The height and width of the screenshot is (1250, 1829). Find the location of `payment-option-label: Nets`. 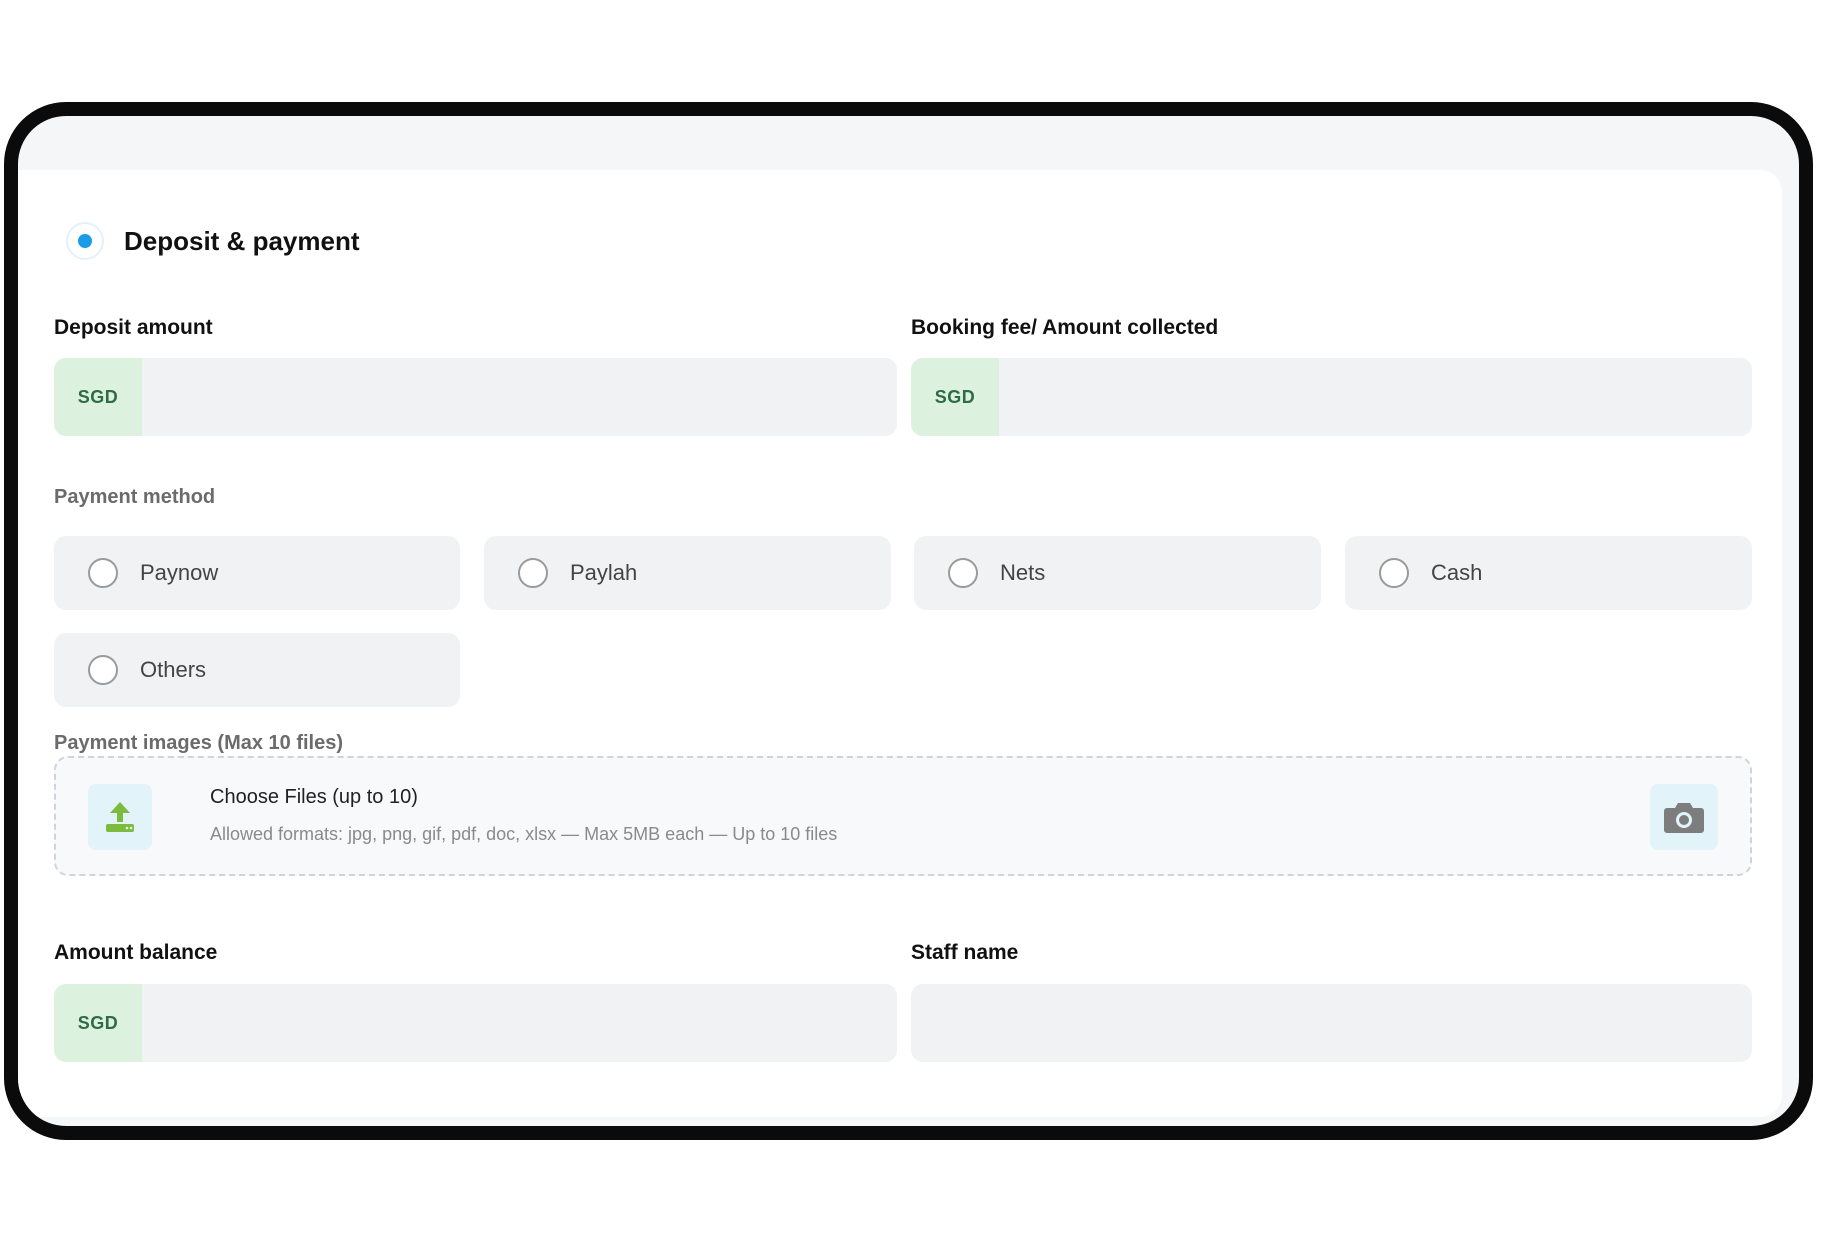

payment-option-label: Nets is located at coordinates (1023, 572).